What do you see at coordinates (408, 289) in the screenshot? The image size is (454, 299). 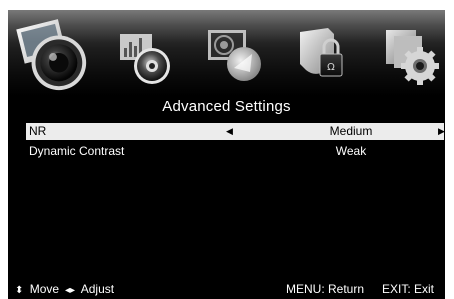 I see `exit-hint: EXIT: Exit` at bounding box center [408, 289].